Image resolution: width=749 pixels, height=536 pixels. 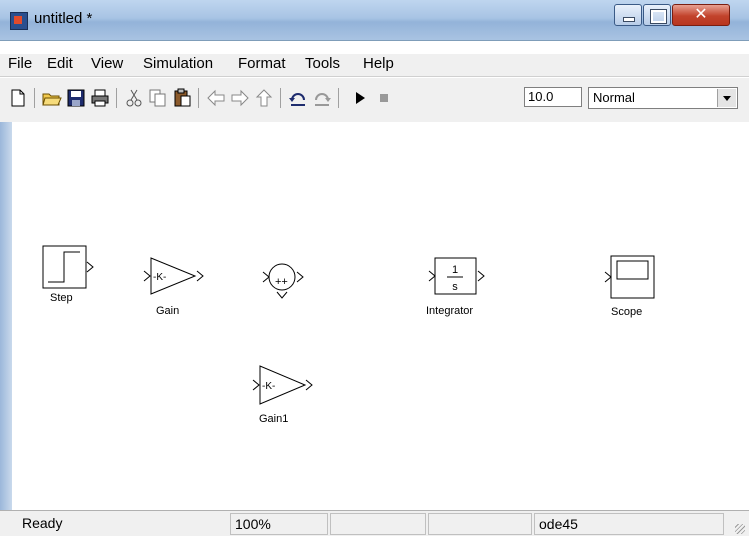 I want to click on gain1-block: -K-, so click(x=282, y=385).